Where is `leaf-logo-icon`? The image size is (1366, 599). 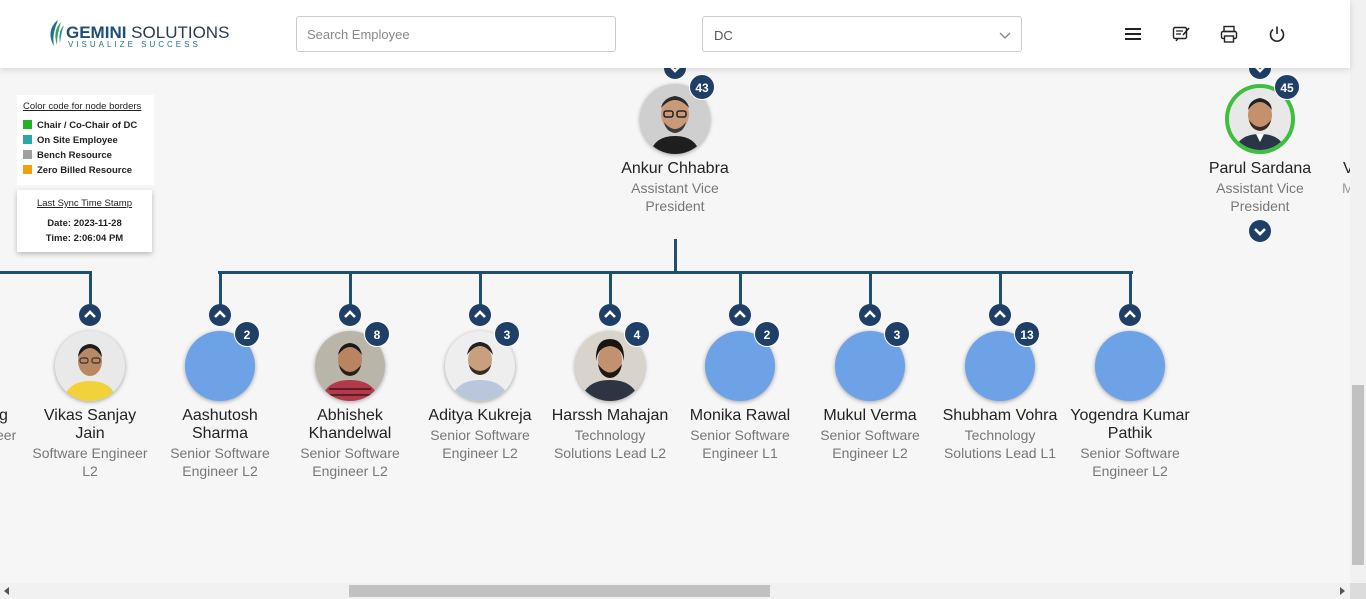 leaf-logo-icon is located at coordinates (57, 33).